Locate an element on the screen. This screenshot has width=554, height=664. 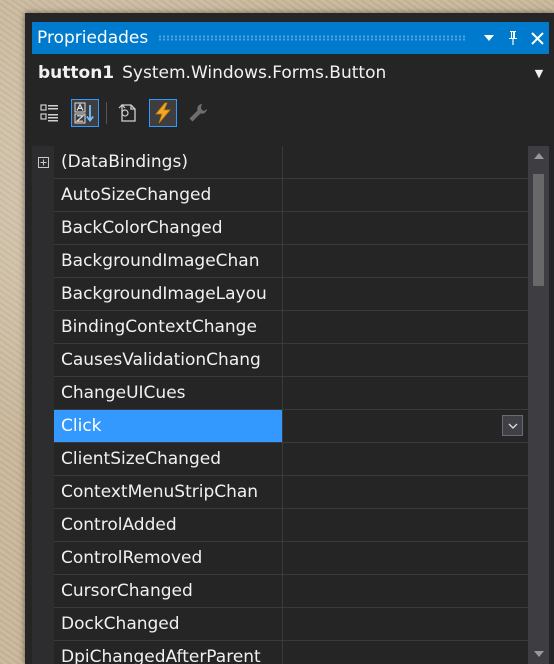
title-bar: Propriedades is located at coordinates (290, 38).